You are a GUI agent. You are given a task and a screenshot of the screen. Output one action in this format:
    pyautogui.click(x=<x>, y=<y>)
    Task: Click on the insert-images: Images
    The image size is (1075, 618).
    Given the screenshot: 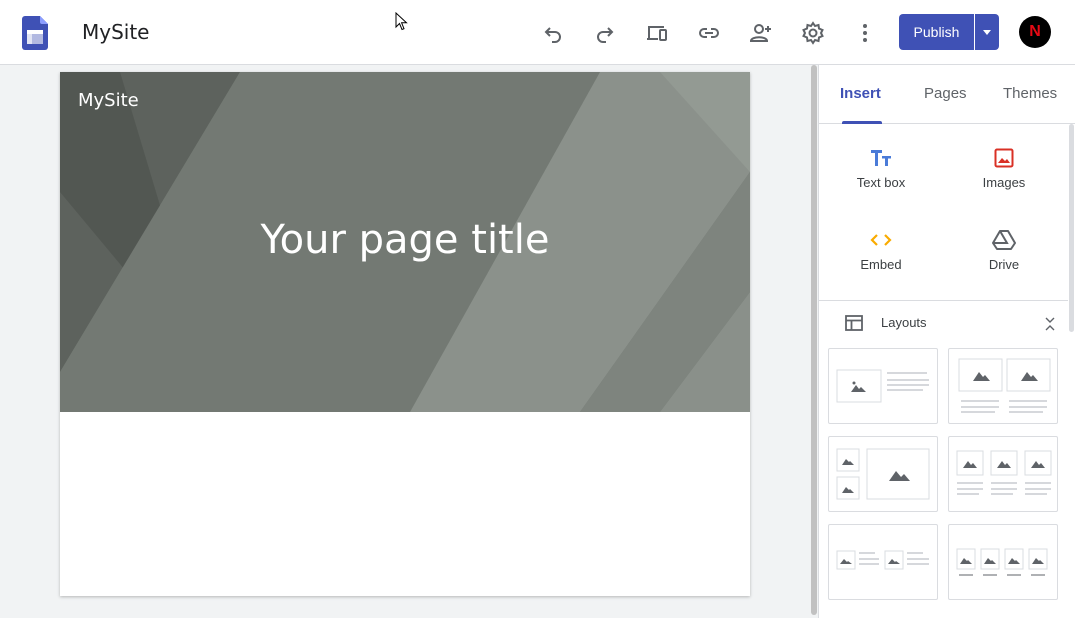 What is the action you would take?
    pyautogui.click(x=1004, y=175)
    